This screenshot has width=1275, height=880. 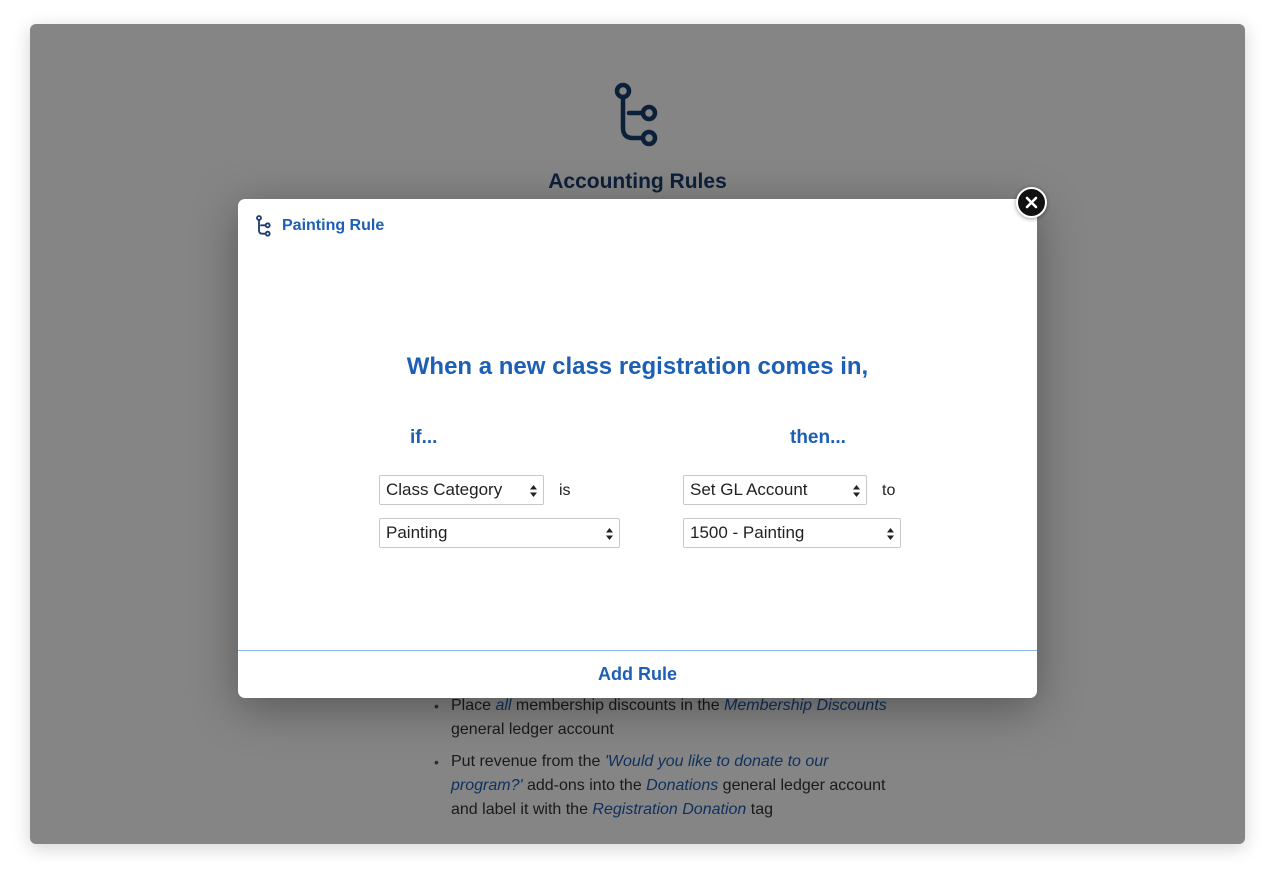 I want to click on modal-title: Painting Rule, so click(x=333, y=225).